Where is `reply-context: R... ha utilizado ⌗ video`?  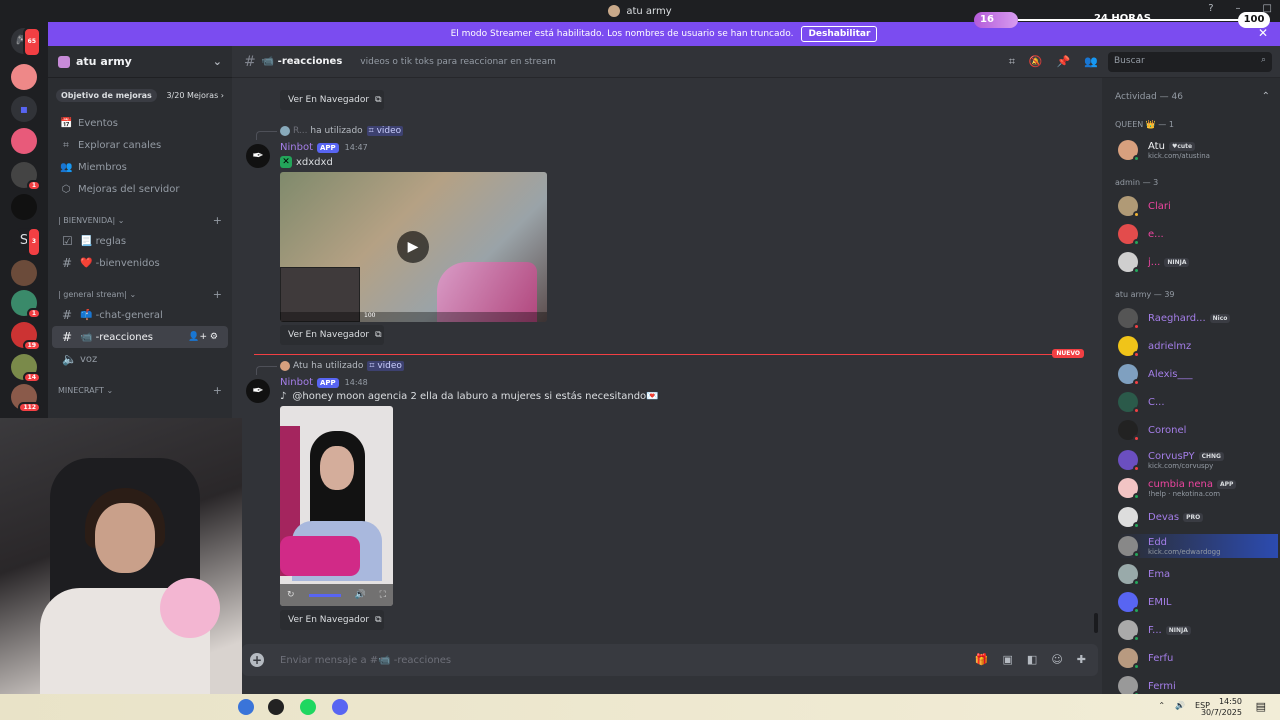 reply-context: R... ha utilizado ⌗ video is located at coordinates (329, 133).